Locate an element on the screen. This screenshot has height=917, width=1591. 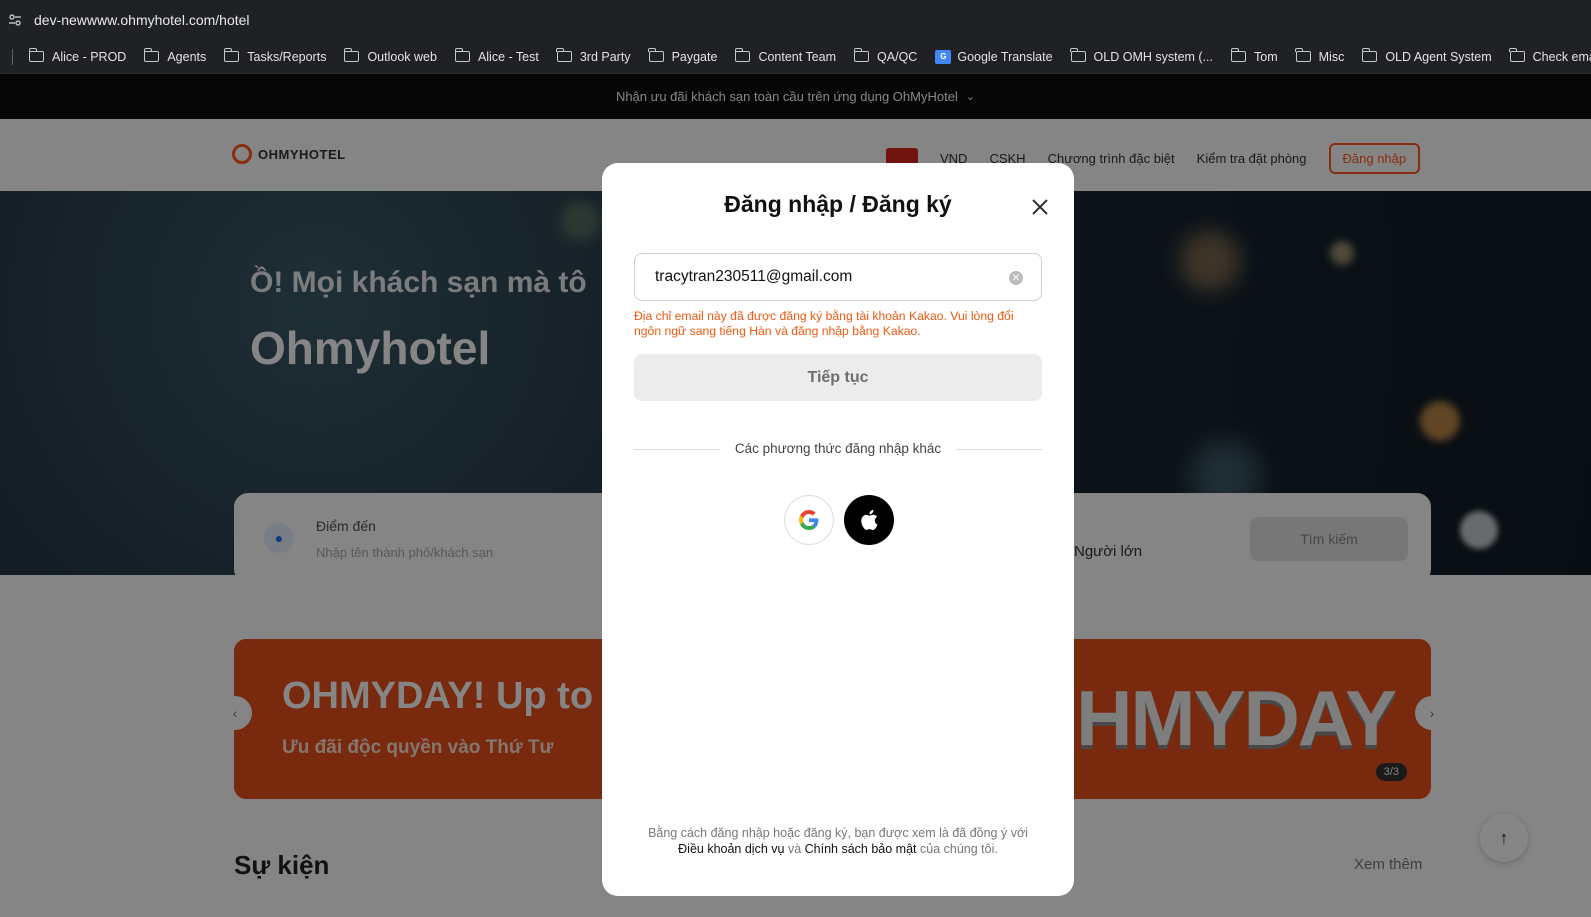
terms-of-service-link: Điều khoản dịch vụ is located at coordinates (731, 849).